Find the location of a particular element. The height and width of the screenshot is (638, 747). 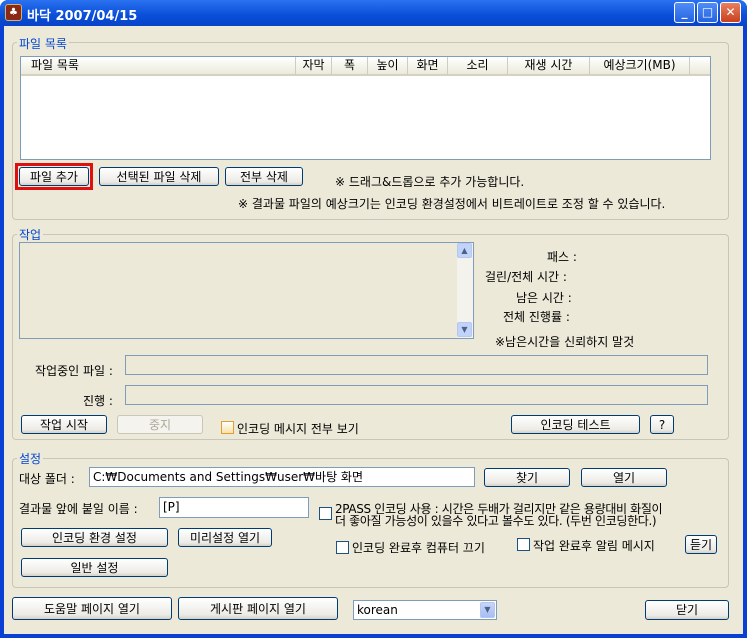

window-title: 바닥 2007/04/15 is located at coordinates (82, 16).